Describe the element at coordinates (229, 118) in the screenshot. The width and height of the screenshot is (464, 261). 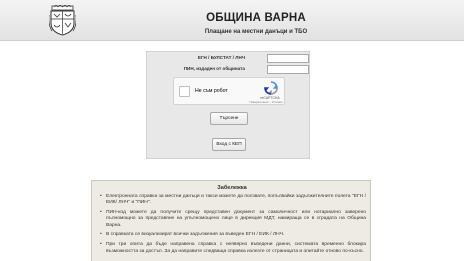
I see `search-button: Търсене` at that location.